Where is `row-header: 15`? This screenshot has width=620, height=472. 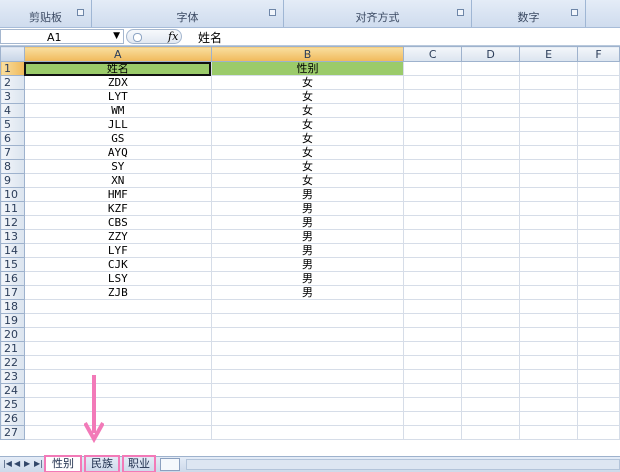
row-header: 15 is located at coordinates (12, 264).